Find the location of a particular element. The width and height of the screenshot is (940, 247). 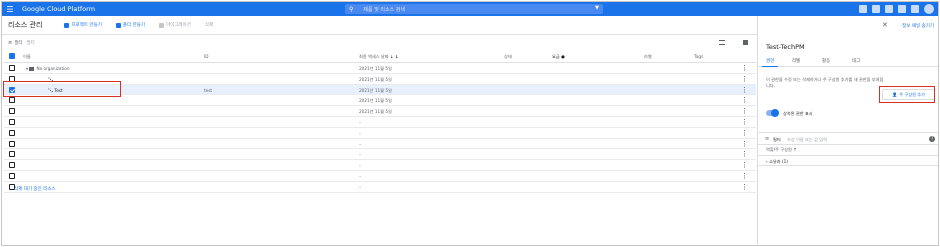

gcp-logo: Google Cloud Platform is located at coordinates (58, 9).